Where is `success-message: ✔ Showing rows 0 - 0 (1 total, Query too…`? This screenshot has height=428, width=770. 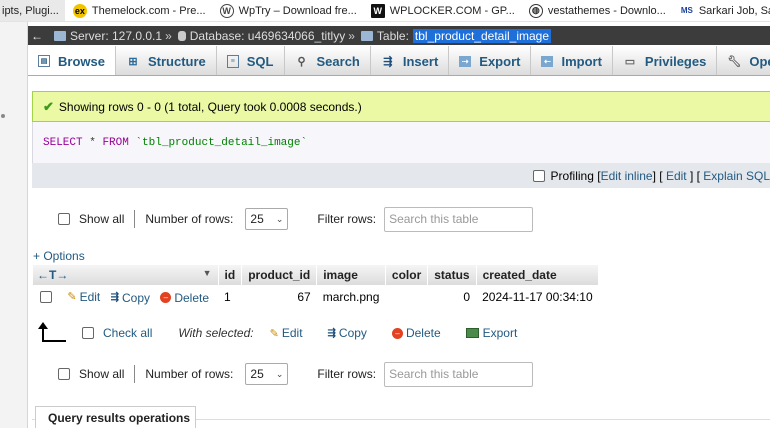 success-message: ✔ Showing rows 0 - 0 (1 total, Query too… is located at coordinates (401, 106).